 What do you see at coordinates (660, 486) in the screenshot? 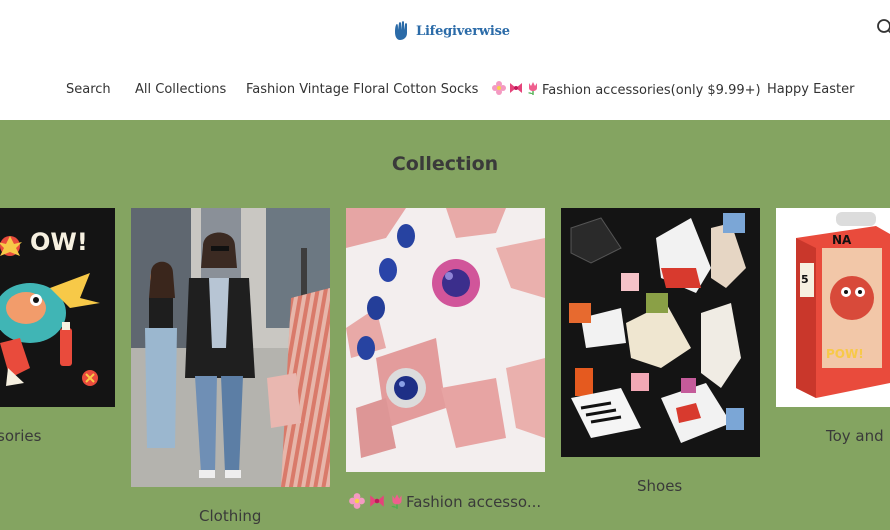
I see `card-label: Shoes` at bounding box center [660, 486].